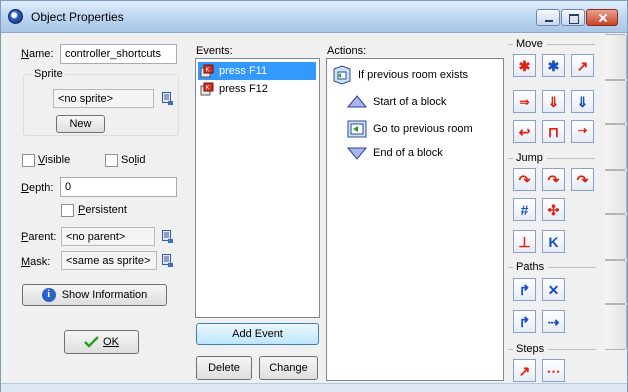  Describe the element at coordinates (553, 241) in the screenshot. I see `bounce-icon: K` at that location.